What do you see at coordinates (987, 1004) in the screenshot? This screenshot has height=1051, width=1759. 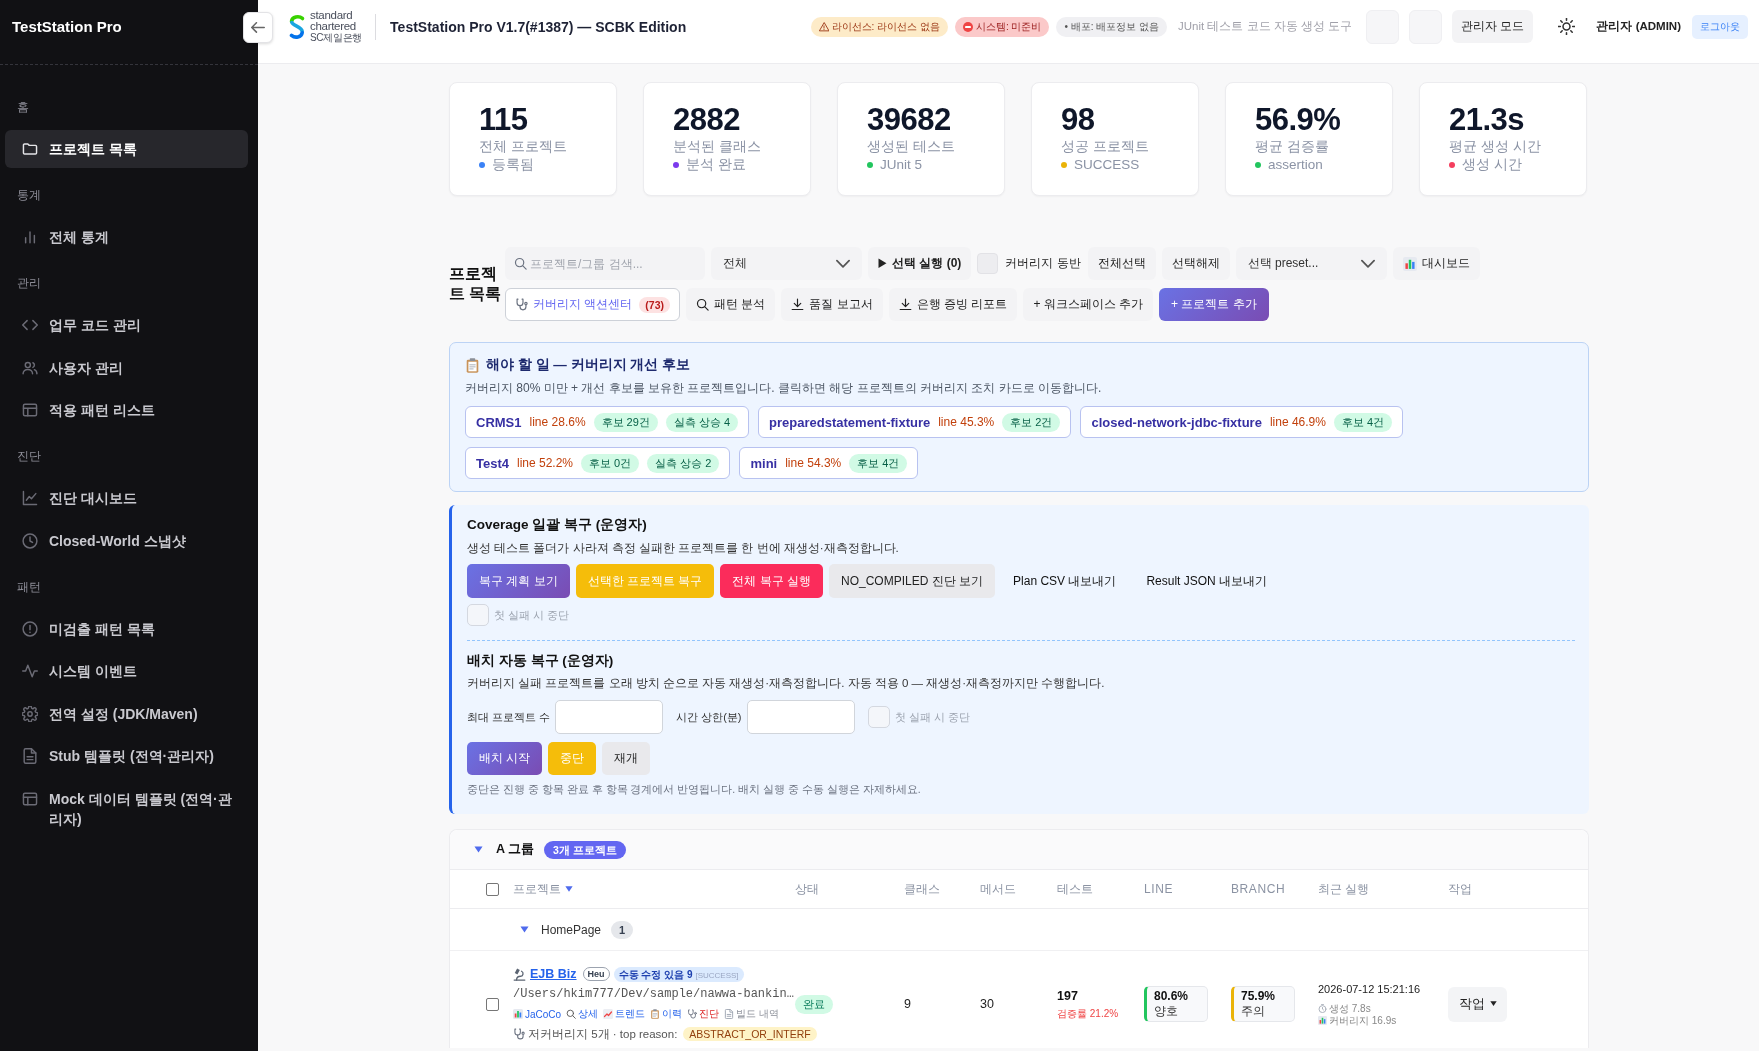 I see `method-count: 30` at bounding box center [987, 1004].